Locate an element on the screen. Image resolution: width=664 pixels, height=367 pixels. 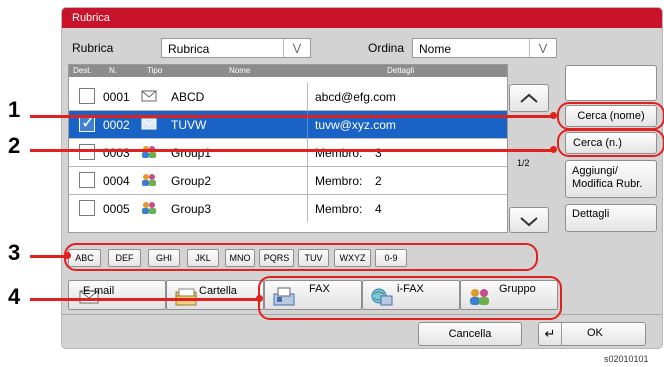
row-name: Group3 is located at coordinates (191, 209).